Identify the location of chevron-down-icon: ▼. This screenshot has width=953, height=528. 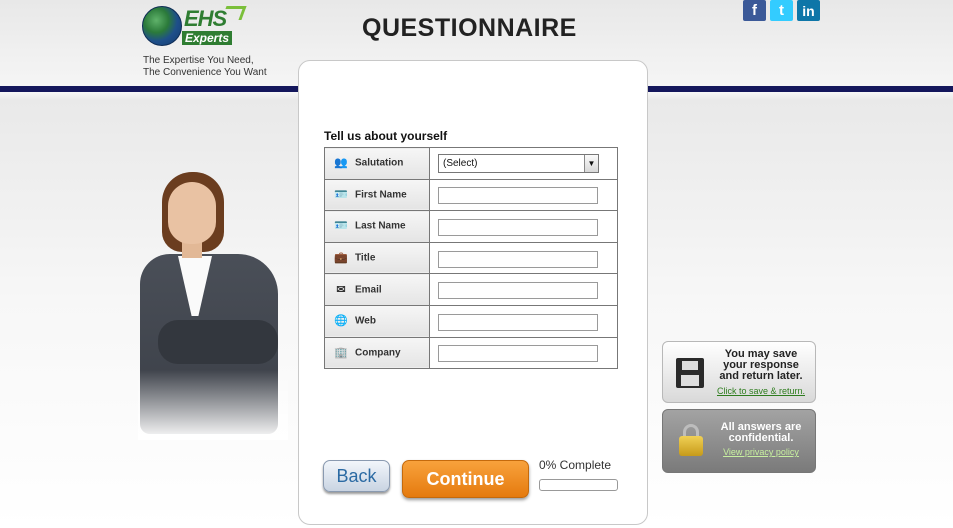
(591, 163).